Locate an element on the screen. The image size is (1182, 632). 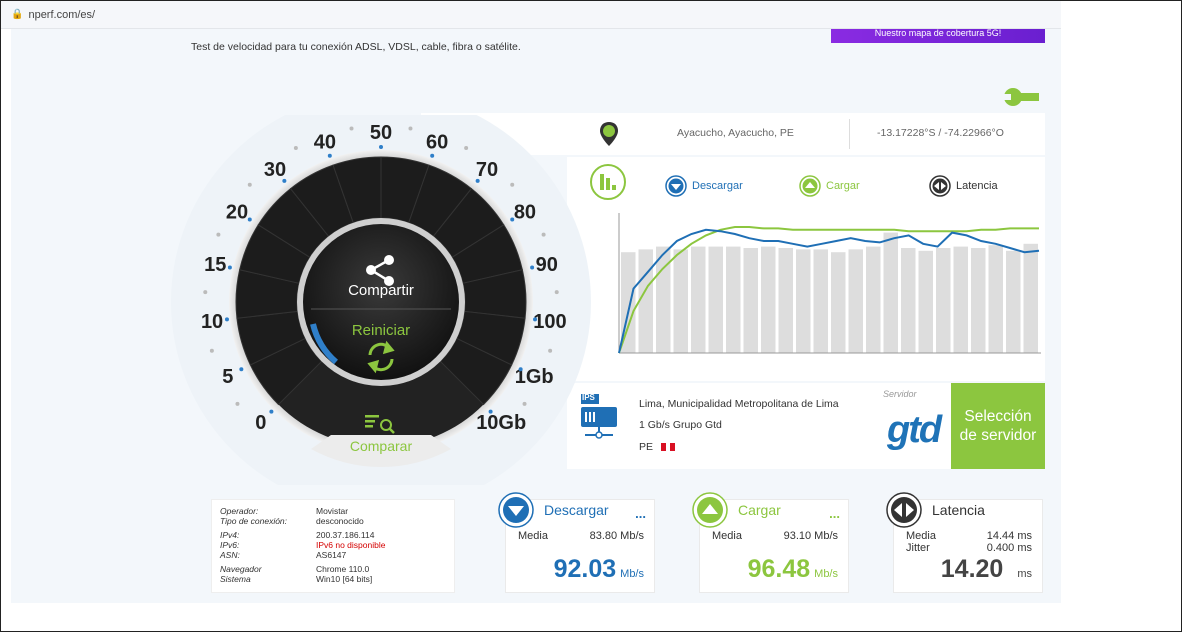
gtd-logo: gtd is located at coordinates (914, 430).